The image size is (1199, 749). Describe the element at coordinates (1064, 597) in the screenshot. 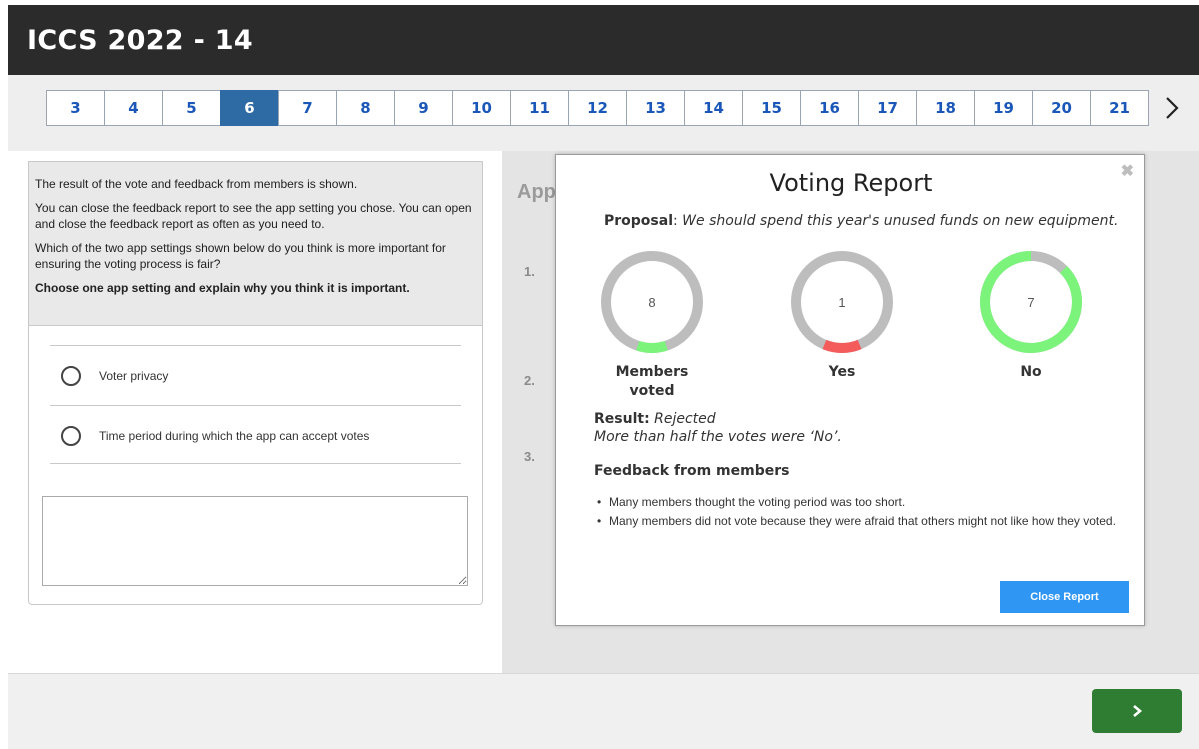

I see `close-report-button: Close Report` at that location.